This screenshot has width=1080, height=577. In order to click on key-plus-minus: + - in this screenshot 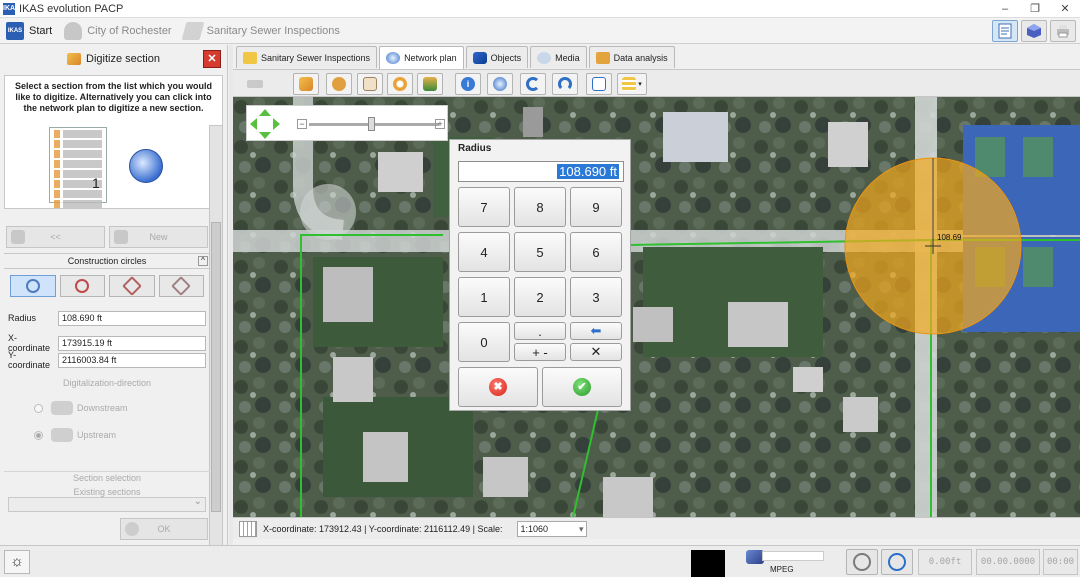, I will do `click(540, 352)`.